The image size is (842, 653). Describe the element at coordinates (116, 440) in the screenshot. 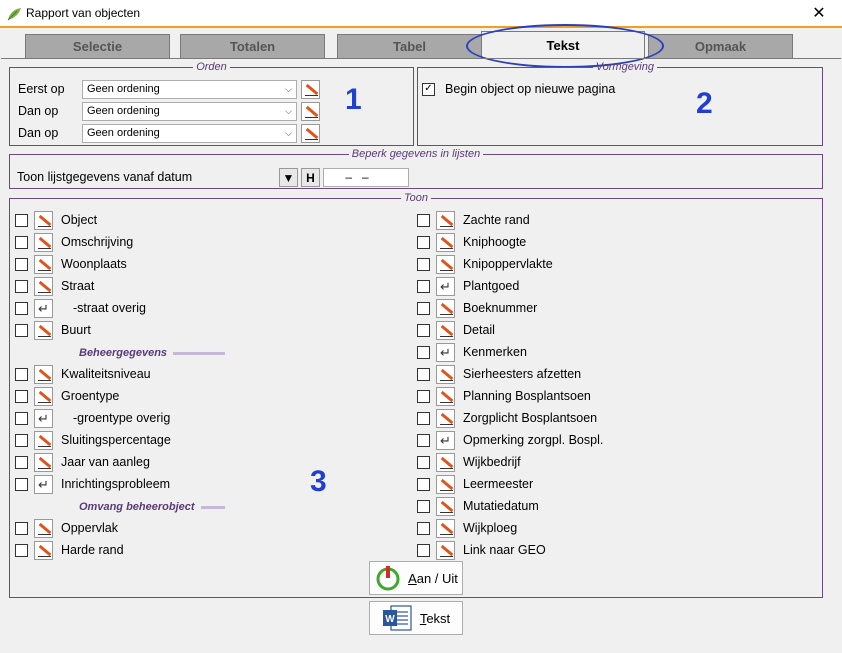

I see `toon-item-label: Sluitingspercentage` at that location.